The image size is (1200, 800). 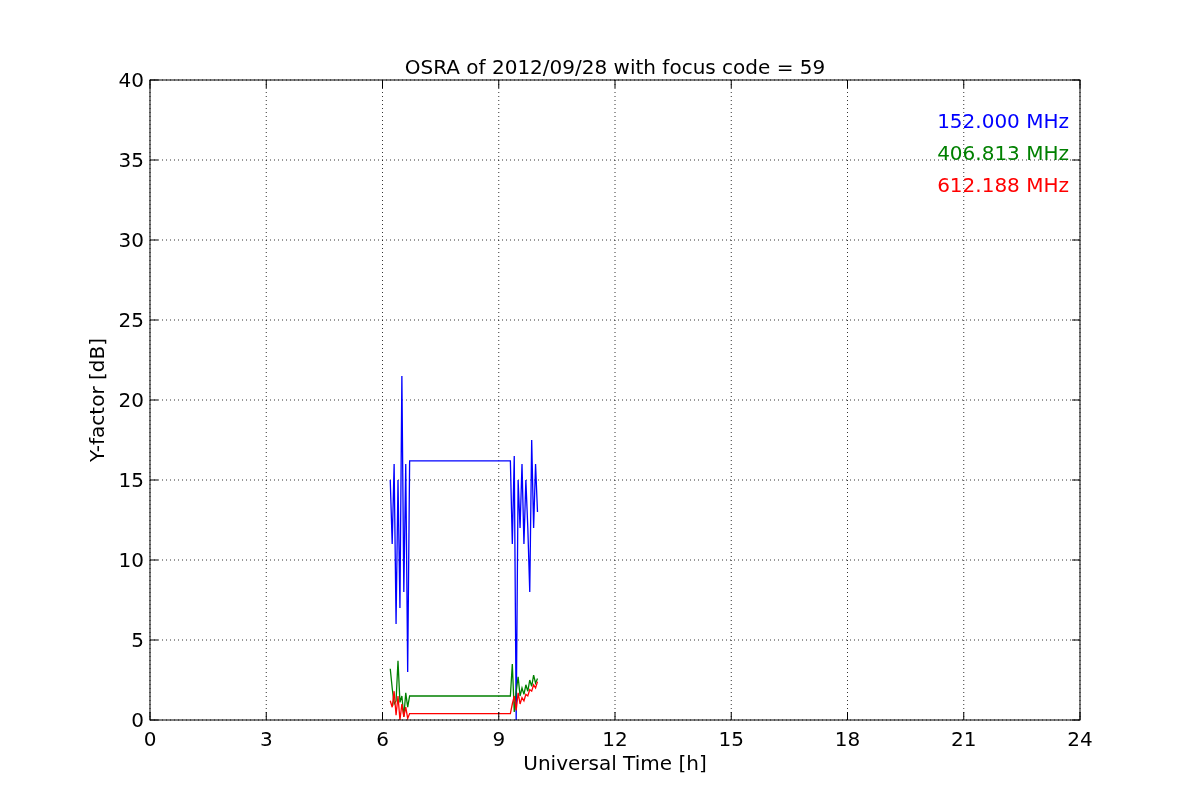 What do you see at coordinates (615, 739) in the screenshot?
I see `x-tick-label: 12` at bounding box center [615, 739].